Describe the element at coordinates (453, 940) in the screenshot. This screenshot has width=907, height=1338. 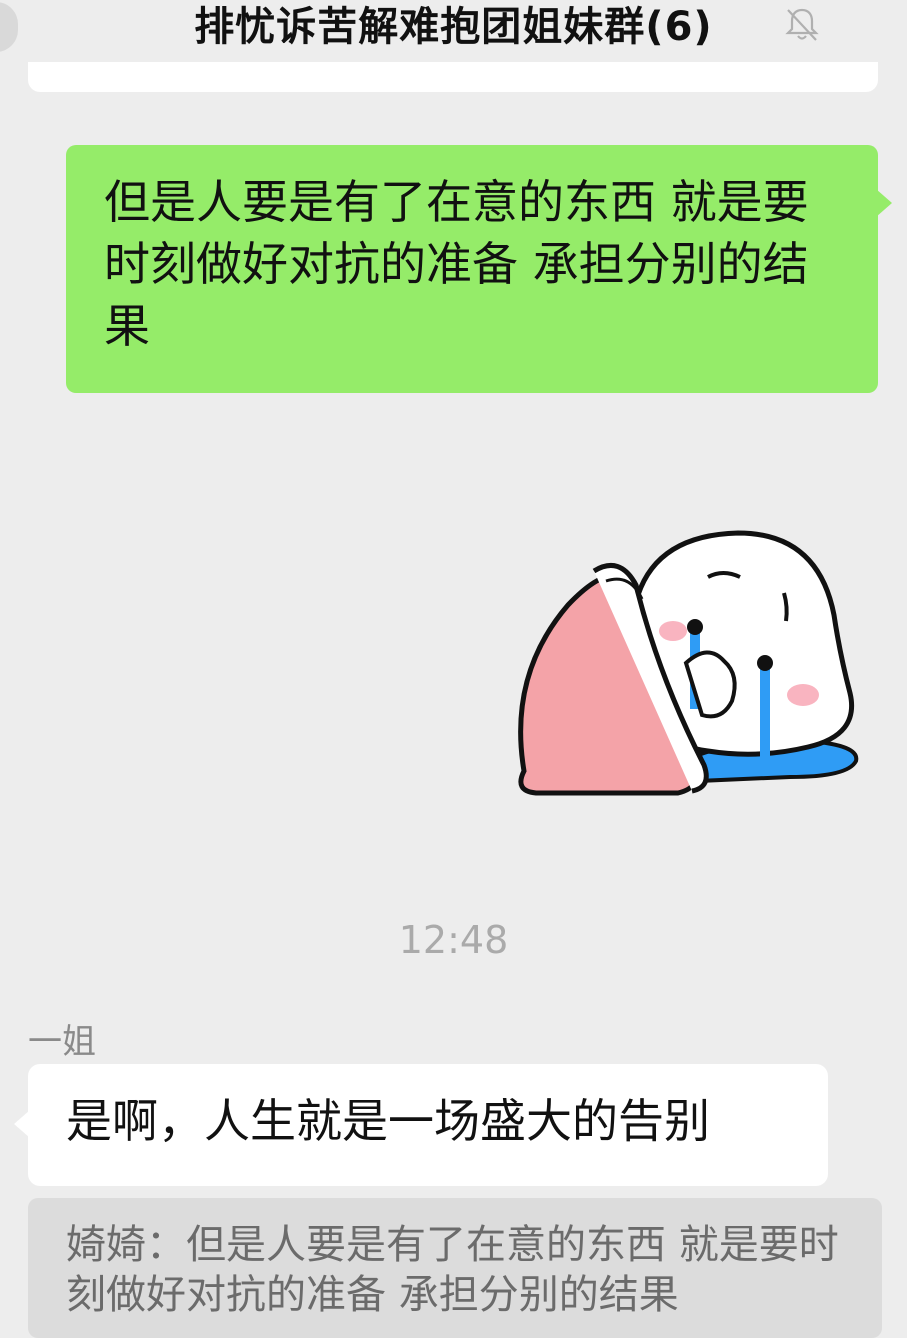
I see `timestamp: 12:48` at that location.